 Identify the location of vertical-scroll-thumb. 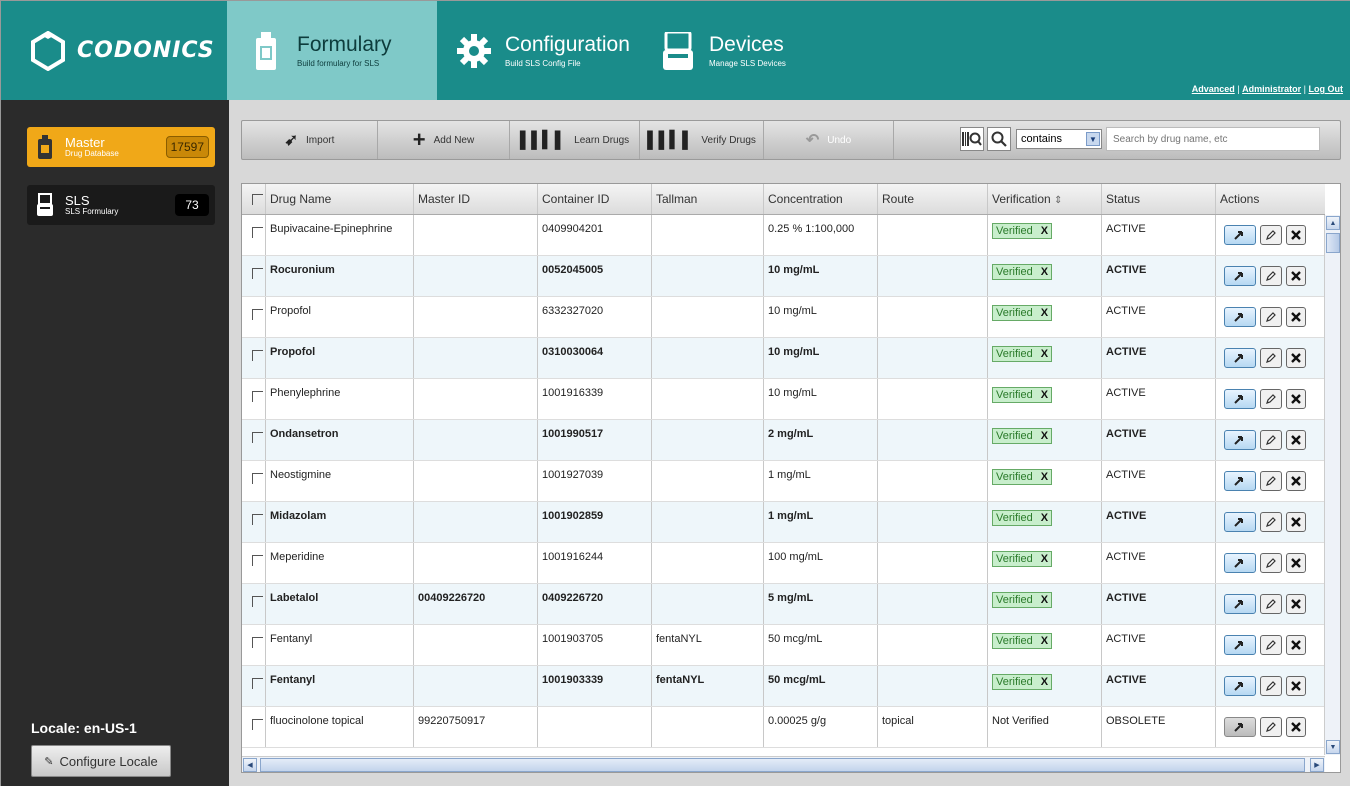
(1333, 243).